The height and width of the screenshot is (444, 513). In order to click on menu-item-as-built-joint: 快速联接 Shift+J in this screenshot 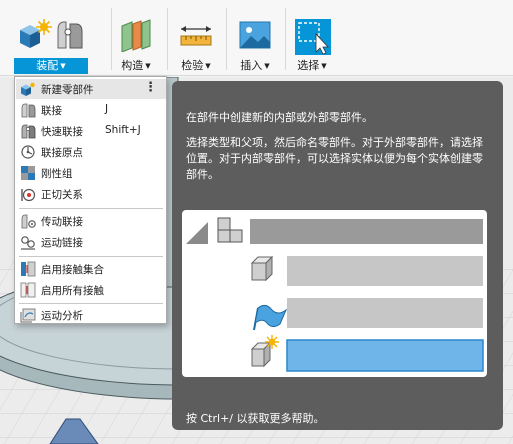, I will do `click(91, 131)`.